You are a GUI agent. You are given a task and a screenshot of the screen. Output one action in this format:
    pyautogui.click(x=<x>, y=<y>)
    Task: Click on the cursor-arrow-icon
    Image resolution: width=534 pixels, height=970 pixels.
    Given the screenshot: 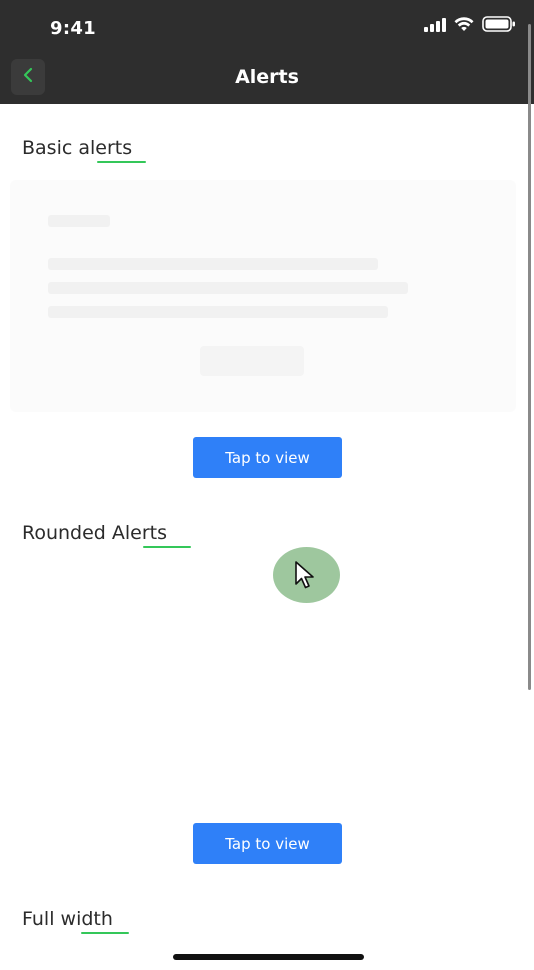 What is the action you would take?
    pyautogui.click(x=306, y=577)
    